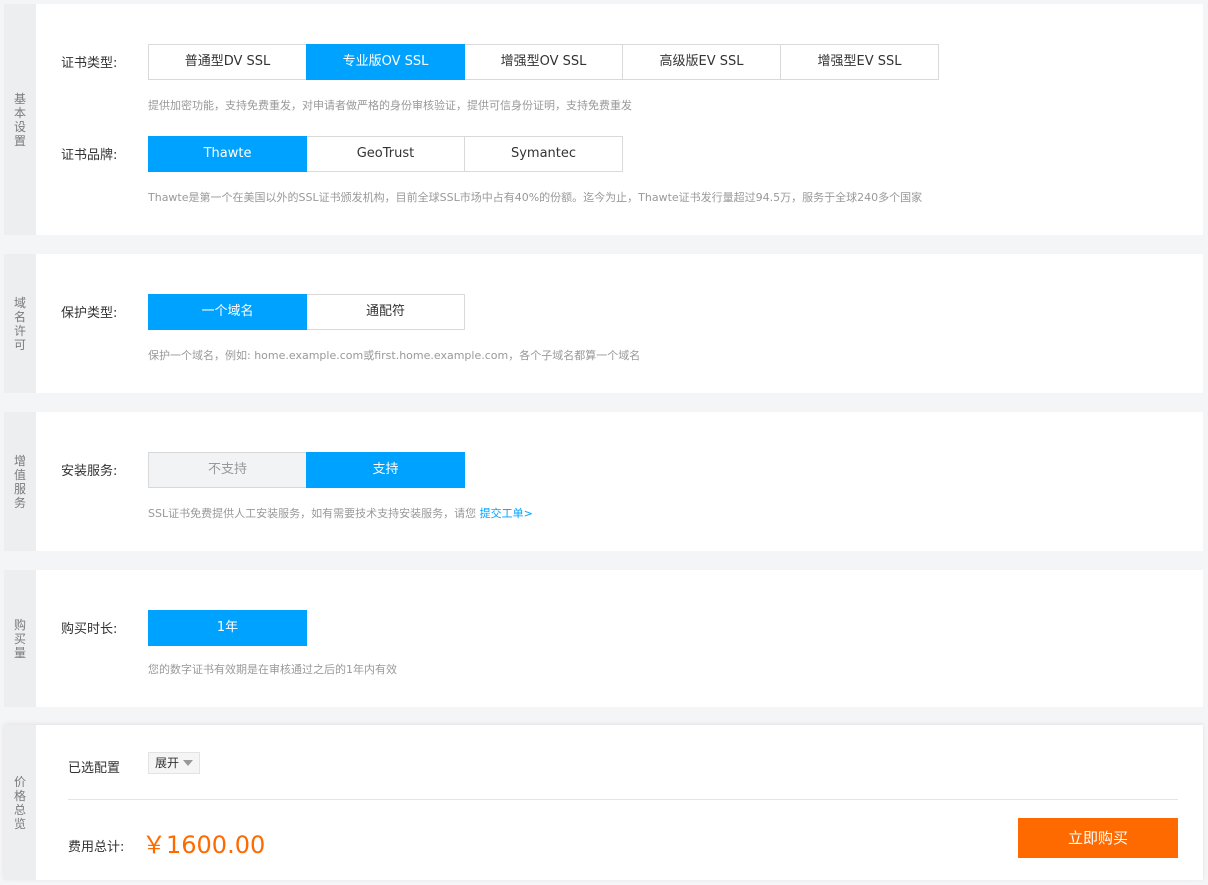 Image resolution: width=1208 pixels, height=885 pixels. I want to click on install-not-supported: 不支持, so click(227, 470).